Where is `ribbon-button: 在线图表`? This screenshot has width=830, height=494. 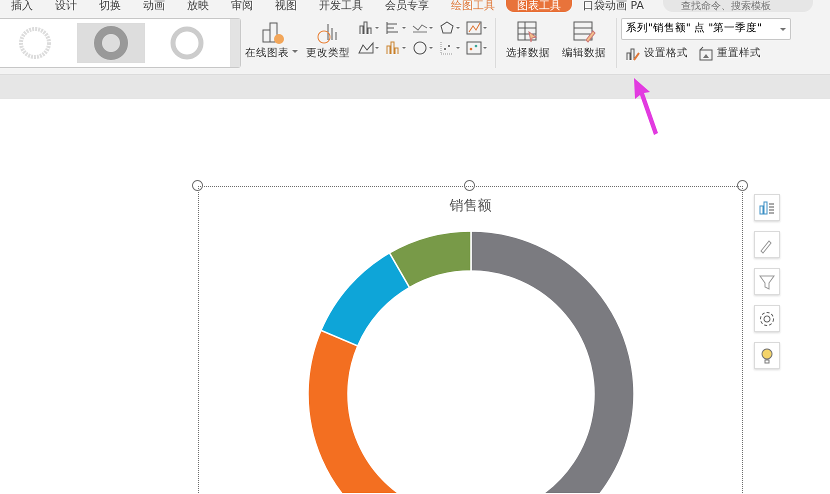
ribbon-button: 在线图表 is located at coordinates (271, 43).